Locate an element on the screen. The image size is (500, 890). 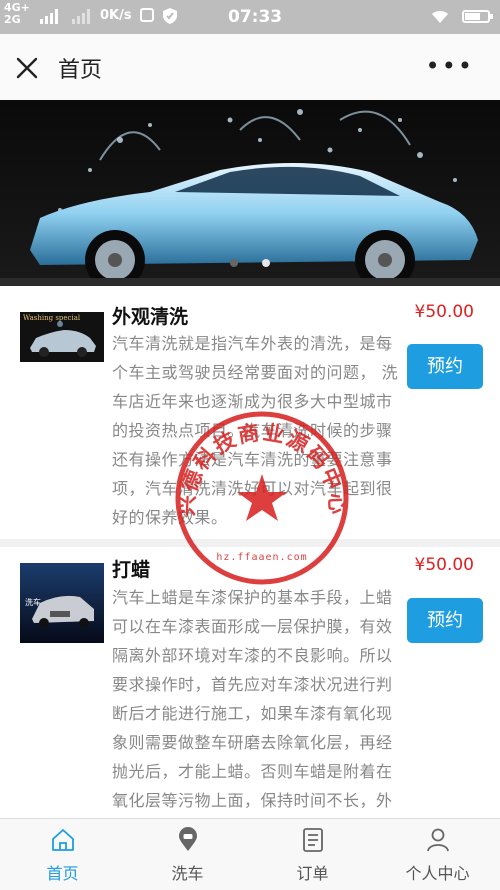
tab-orders: 订单 is located at coordinates (312, 854).